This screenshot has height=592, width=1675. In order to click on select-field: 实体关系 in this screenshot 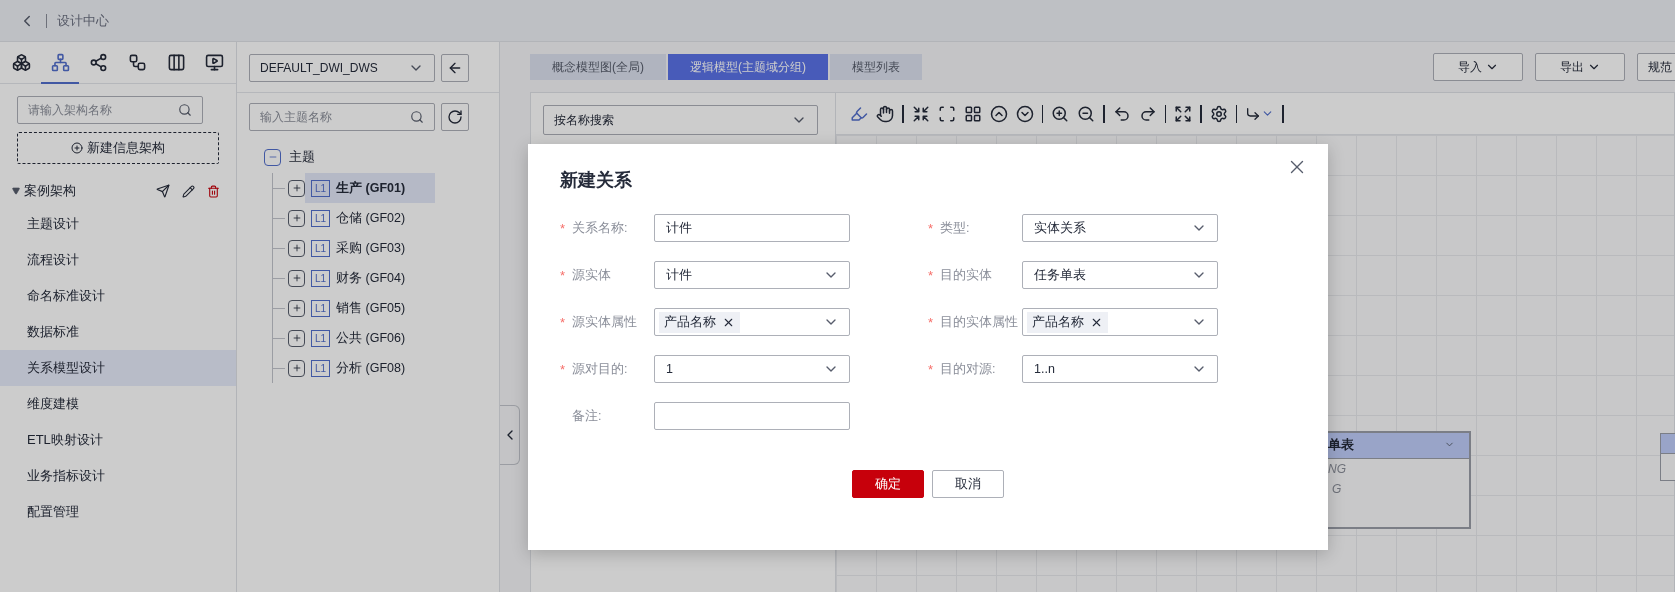, I will do `click(1120, 228)`.